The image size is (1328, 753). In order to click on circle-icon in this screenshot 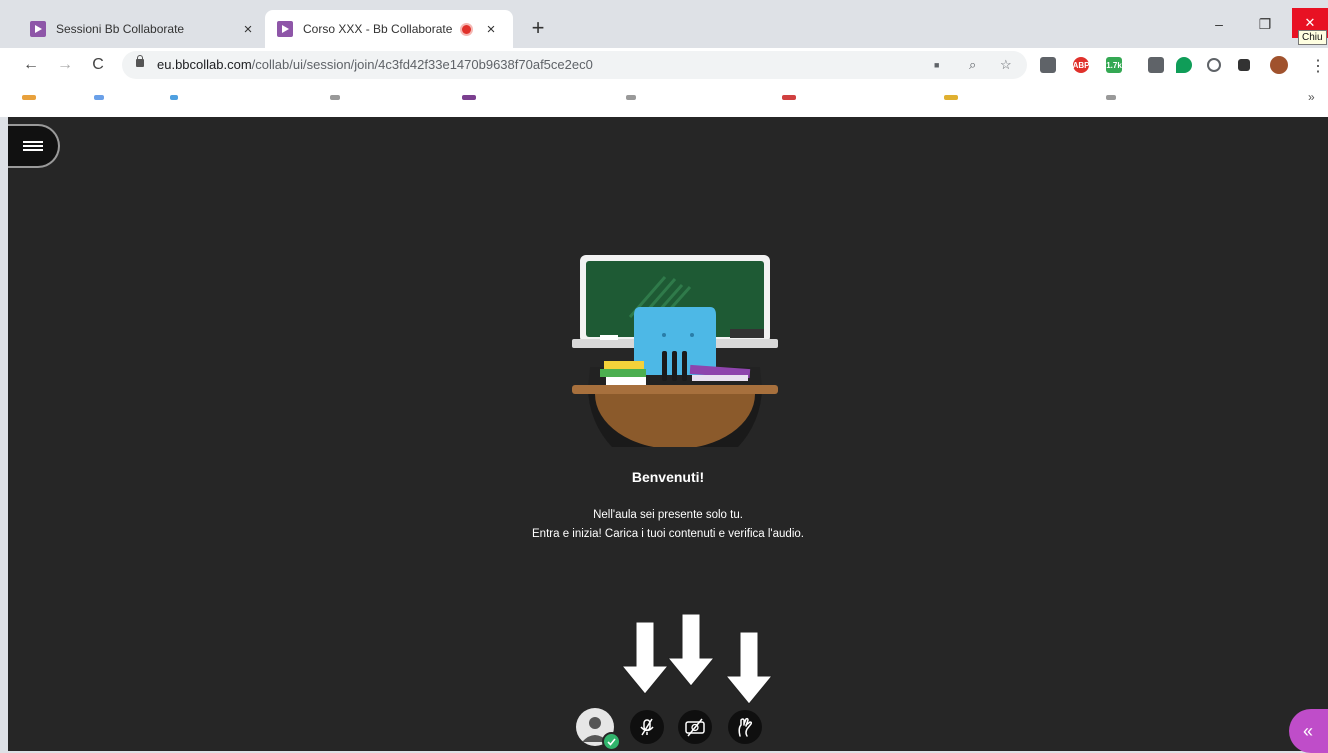, I will do `click(1214, 65)`.